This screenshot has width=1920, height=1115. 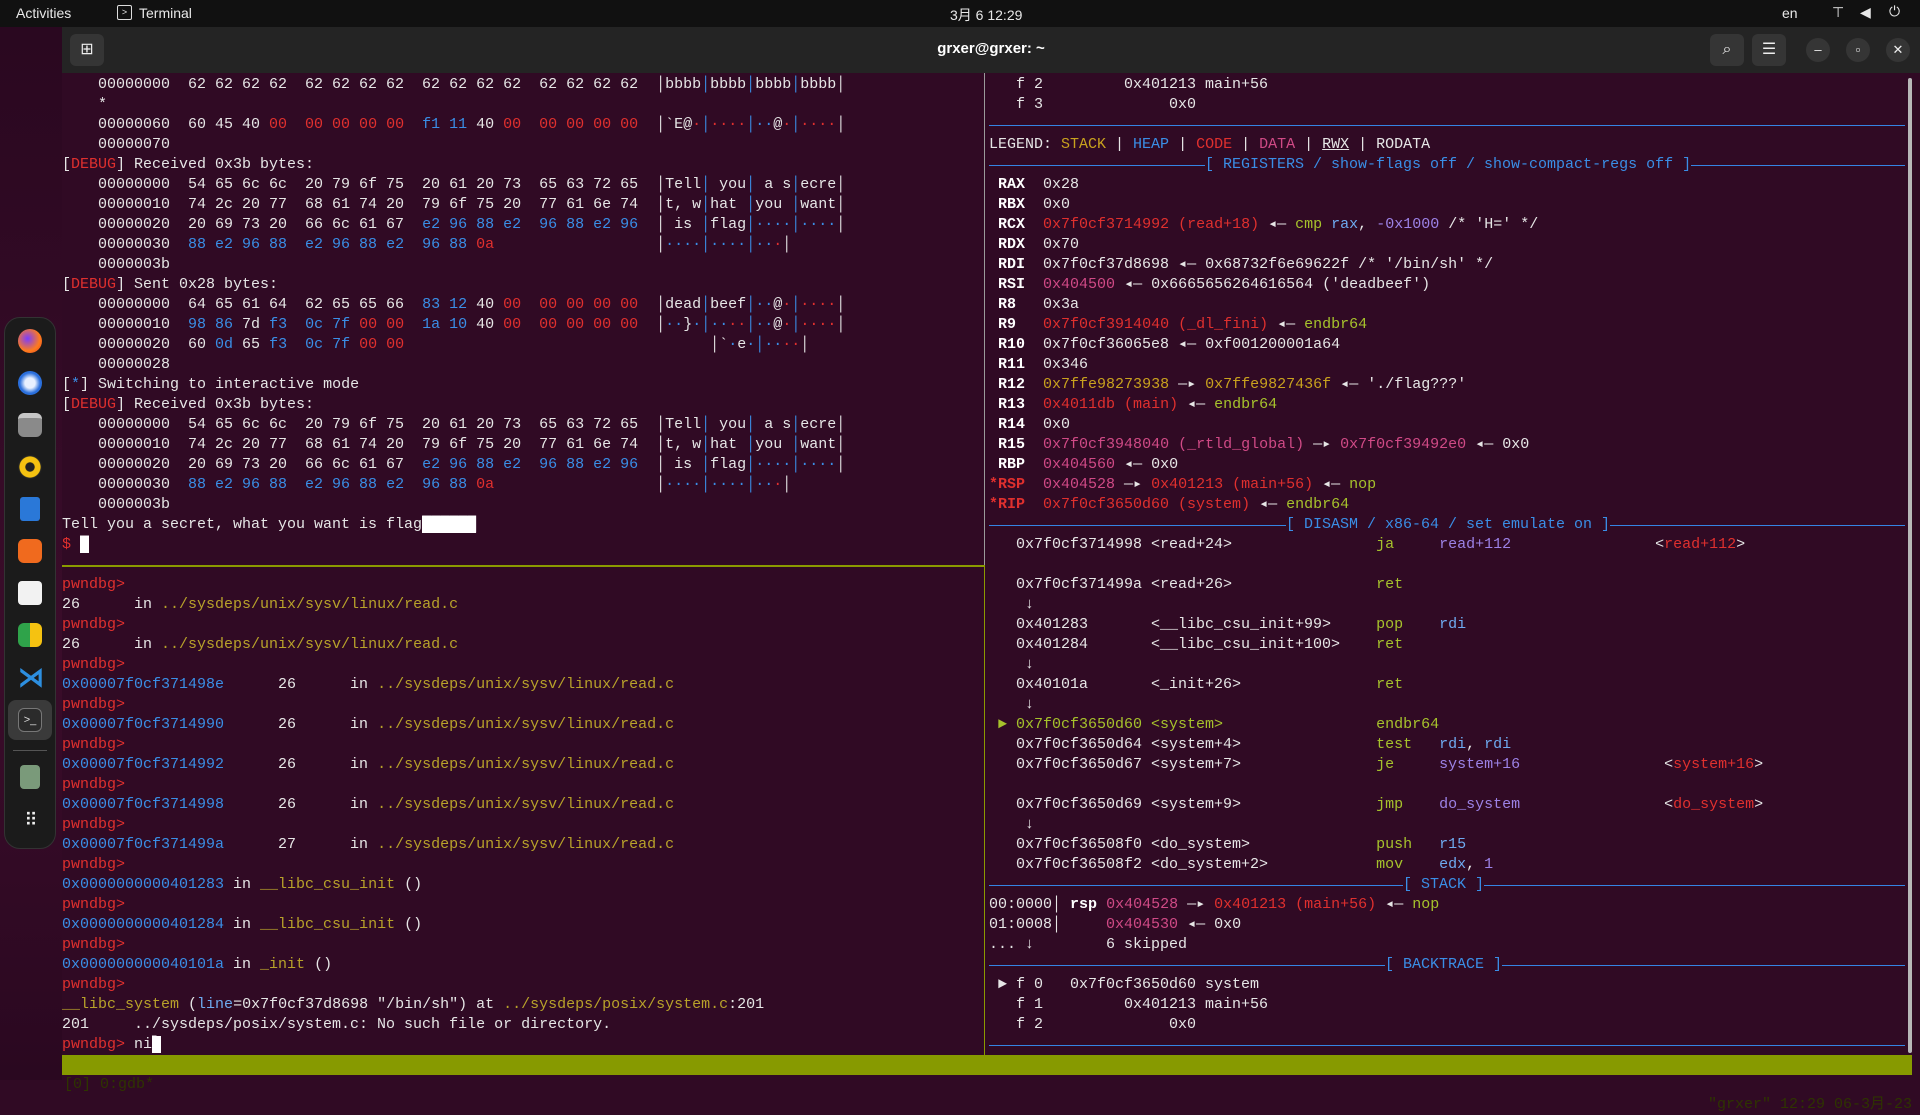 What do you see at coordinates (30, 635) in the screenshot?
I see `notes-icon` at bounding box center [30, 635].